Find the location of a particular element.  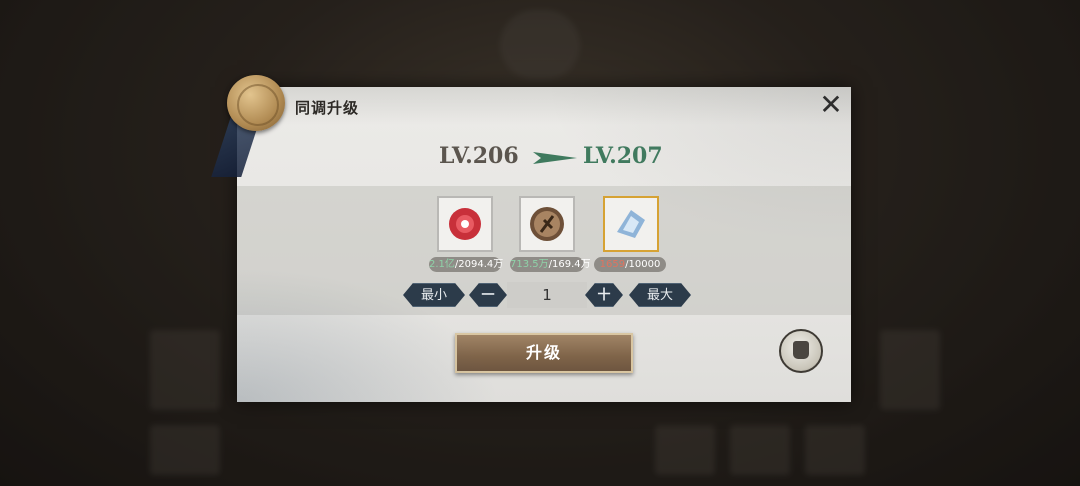

bag-icon is located at coordinates (801, 350).